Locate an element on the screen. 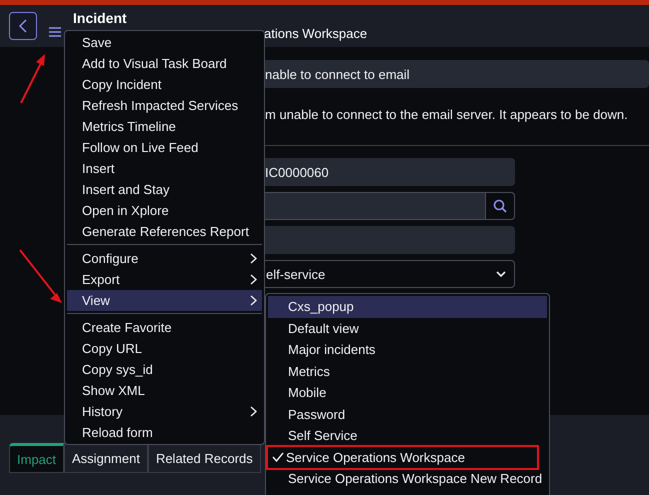 The width and height of the screenshot is (649, 495). menu-item: Refresh Impacted Services is located at coordinates (164, 105).